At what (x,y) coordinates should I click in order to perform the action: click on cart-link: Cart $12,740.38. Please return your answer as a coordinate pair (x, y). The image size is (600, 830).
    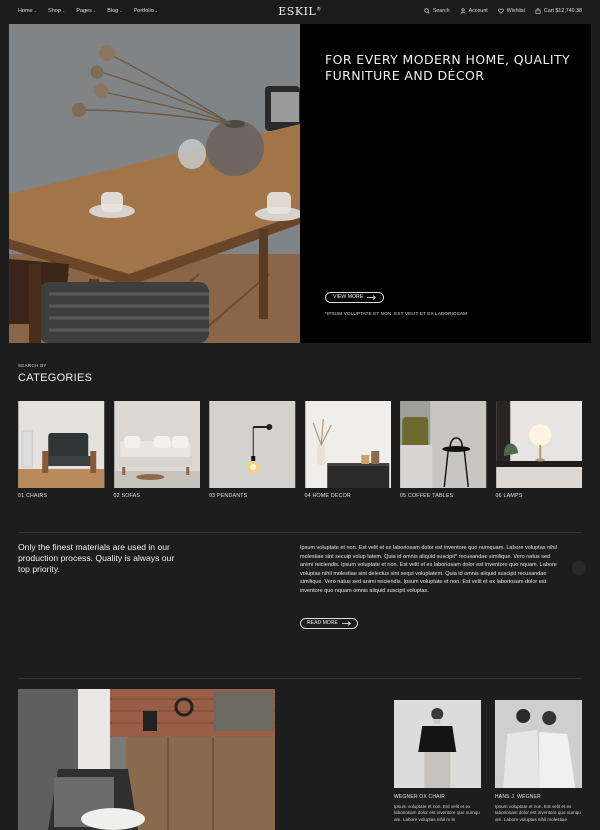
    Looking at the image, I should click on (558, 11).